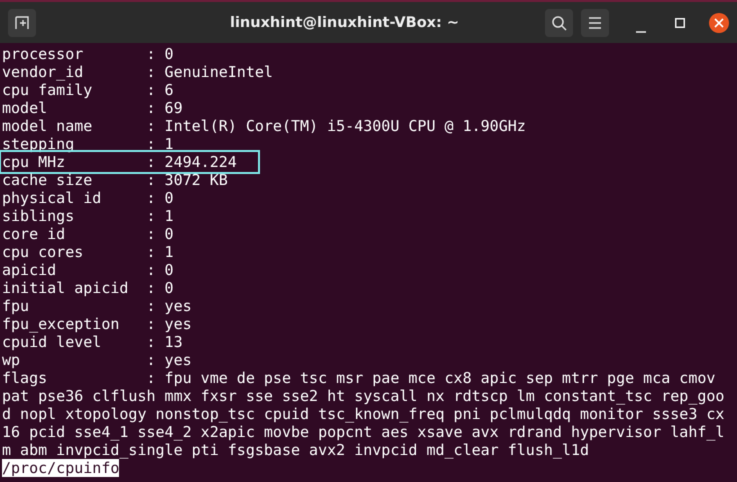 The width and height of the screenshot is (737, 482). I want to click on new-tab-button, so click(22, 22).